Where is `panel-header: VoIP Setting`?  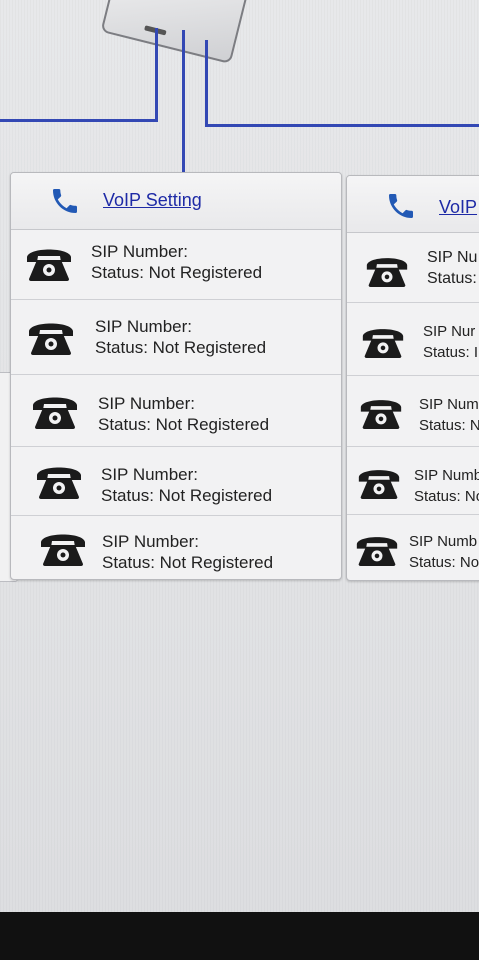 panel-header: VoIP Setting is located at coordinates (176, 201).